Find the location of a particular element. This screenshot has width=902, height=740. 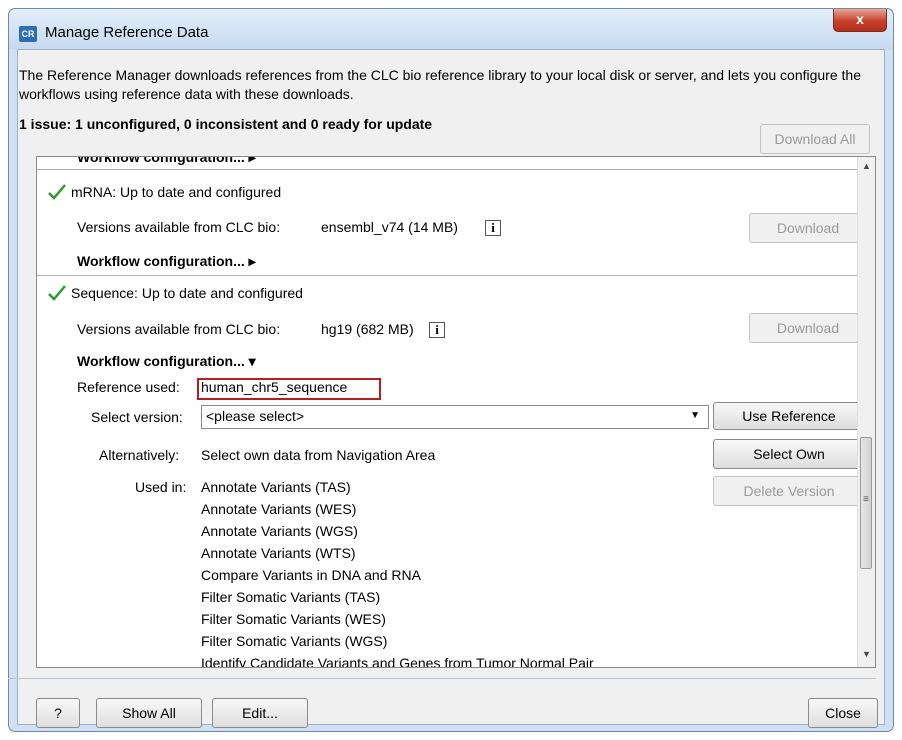

app-icon: CR is located at coordinates (28, 34).